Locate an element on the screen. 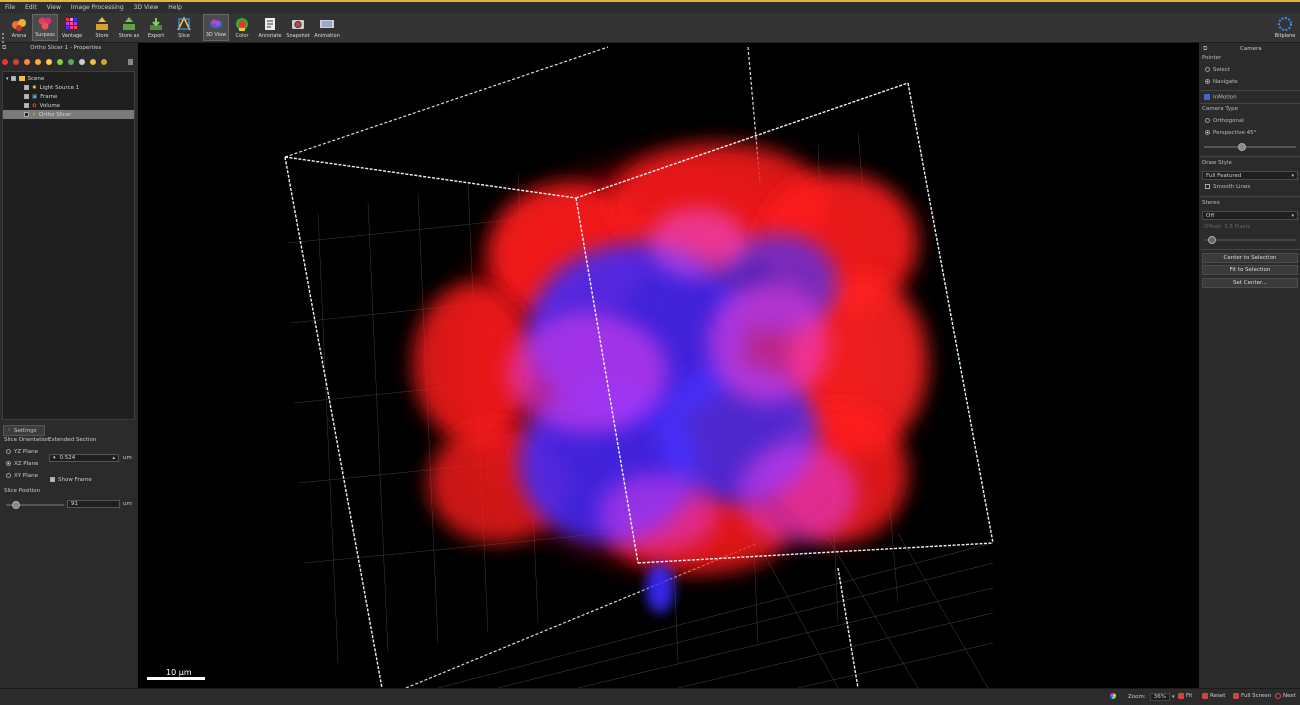  tree-item-frame: ▣ Frame is located at coordinates (40, 96).